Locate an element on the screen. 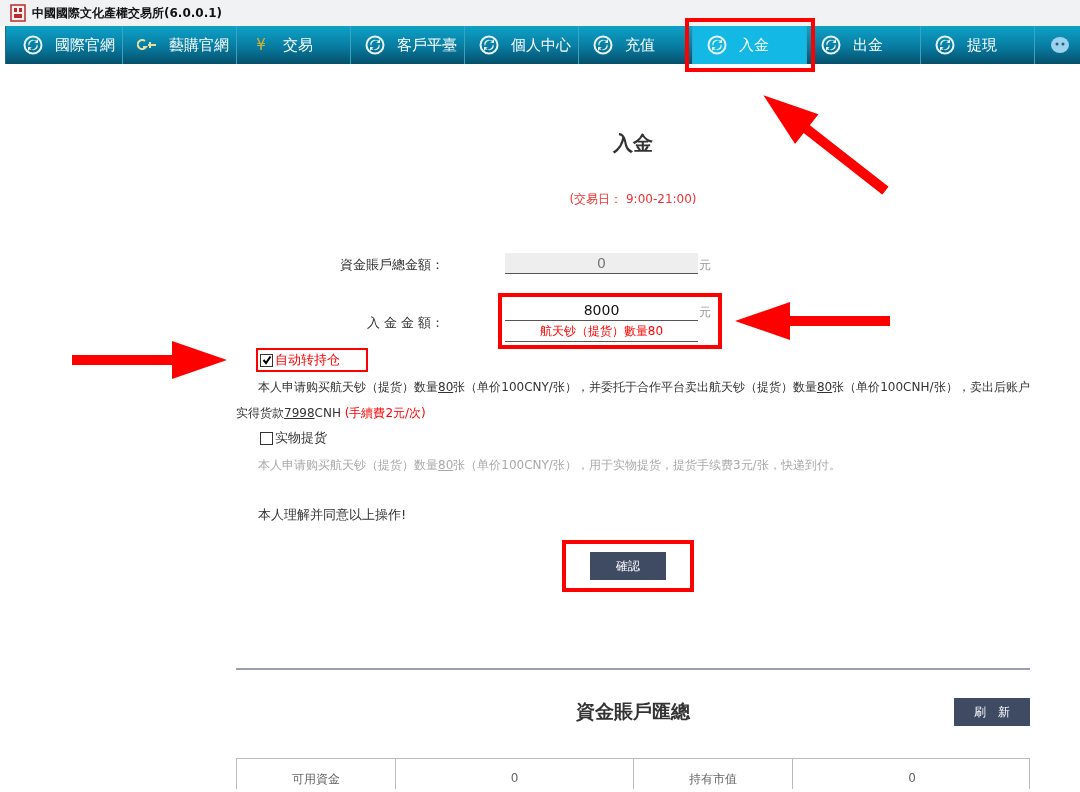  nav-tab: 國際官網 is located at coordinates (66, 45).